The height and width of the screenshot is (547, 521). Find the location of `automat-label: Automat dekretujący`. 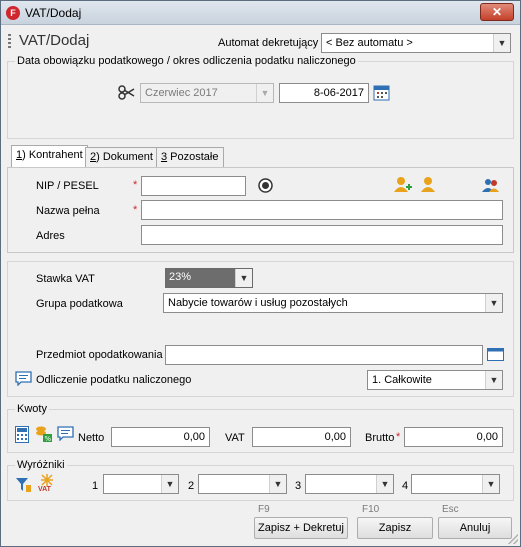

automat-label: Automat dekretujący is located at coordinates (268, 43).